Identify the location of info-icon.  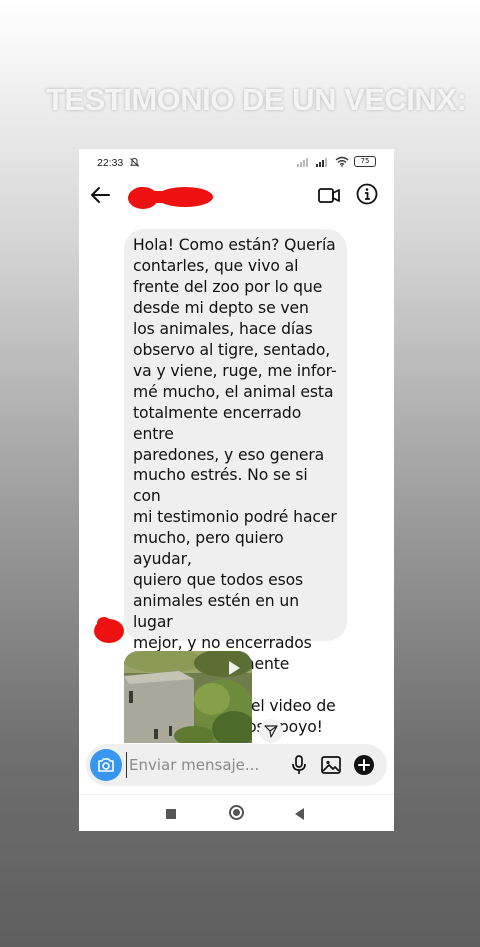
(367, 194).